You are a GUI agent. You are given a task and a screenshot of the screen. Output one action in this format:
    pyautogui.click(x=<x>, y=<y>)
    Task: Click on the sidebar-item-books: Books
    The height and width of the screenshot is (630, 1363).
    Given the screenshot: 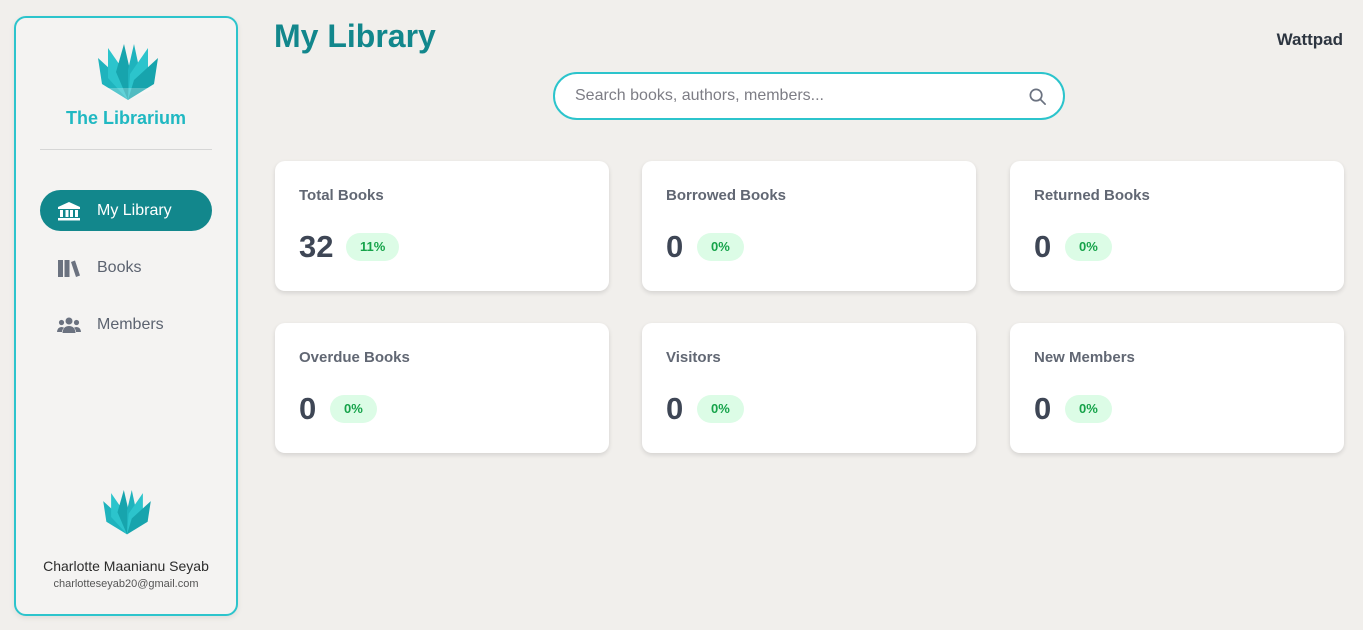 What is the action you would take?
    pyautogui.click(x=126, y=267)
    